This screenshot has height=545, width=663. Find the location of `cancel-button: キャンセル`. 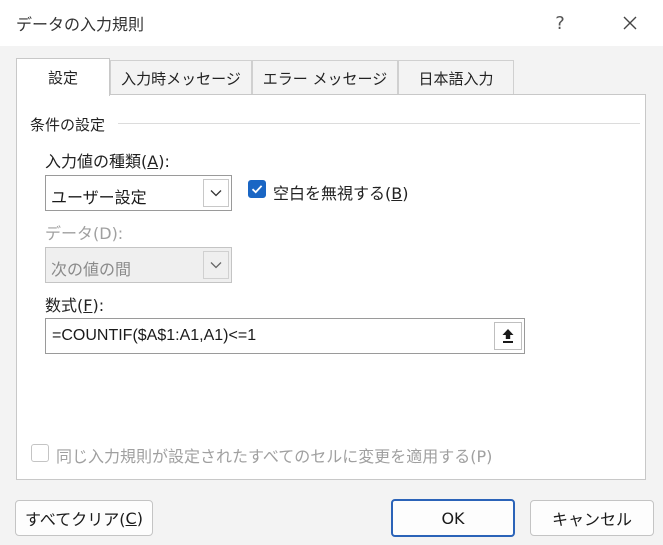

cancel-button: キャンセル is located at coordinates (592, 518).